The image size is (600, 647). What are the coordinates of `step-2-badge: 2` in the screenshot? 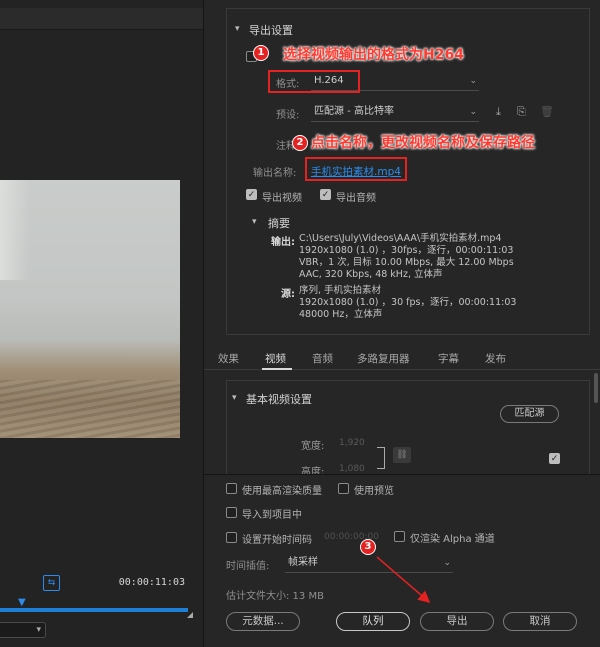 It's located at (300, 143).